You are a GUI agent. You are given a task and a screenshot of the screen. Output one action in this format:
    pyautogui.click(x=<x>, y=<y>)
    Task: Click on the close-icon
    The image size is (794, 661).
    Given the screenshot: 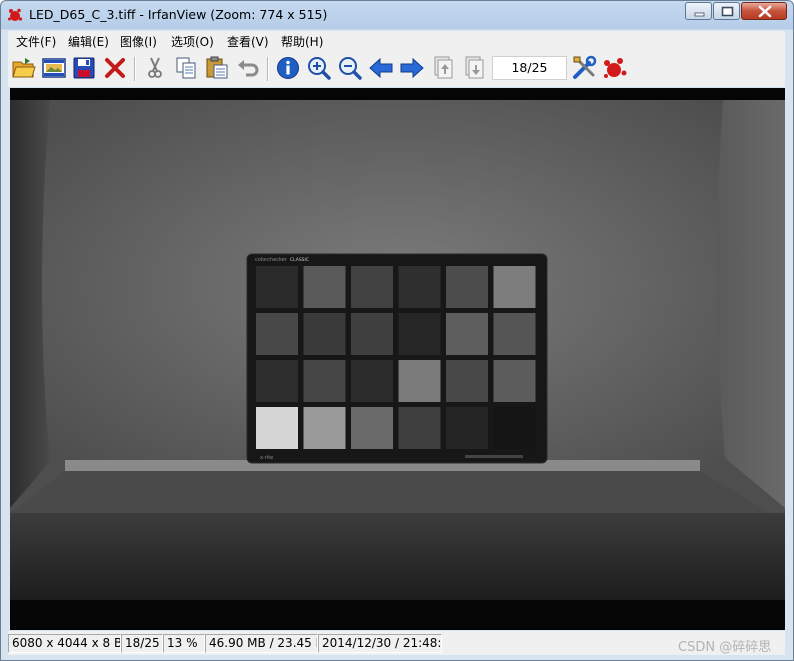 What is the action you would take?
    pyautogui.click(x=765, y=11)
    